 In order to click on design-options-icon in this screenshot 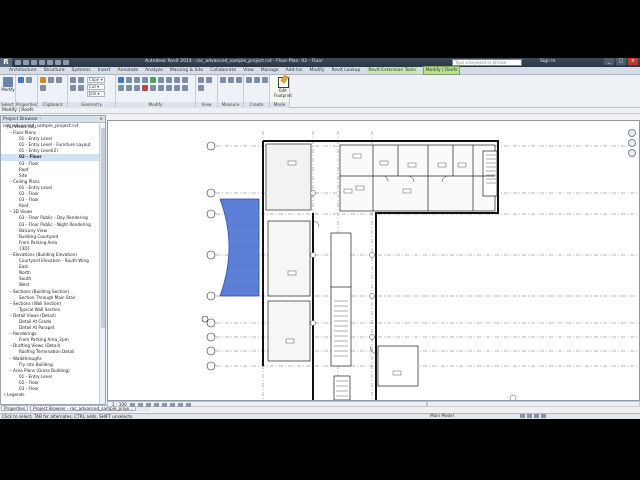, I will do `click(529, 416)`.